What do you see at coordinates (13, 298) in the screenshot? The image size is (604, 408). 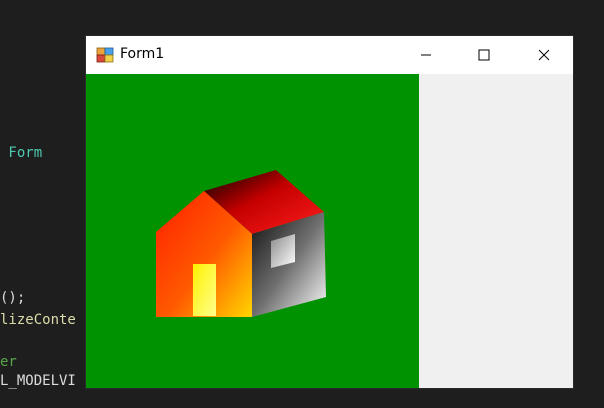 I see `code-line-call: ();` at bounding box center [13, 298].